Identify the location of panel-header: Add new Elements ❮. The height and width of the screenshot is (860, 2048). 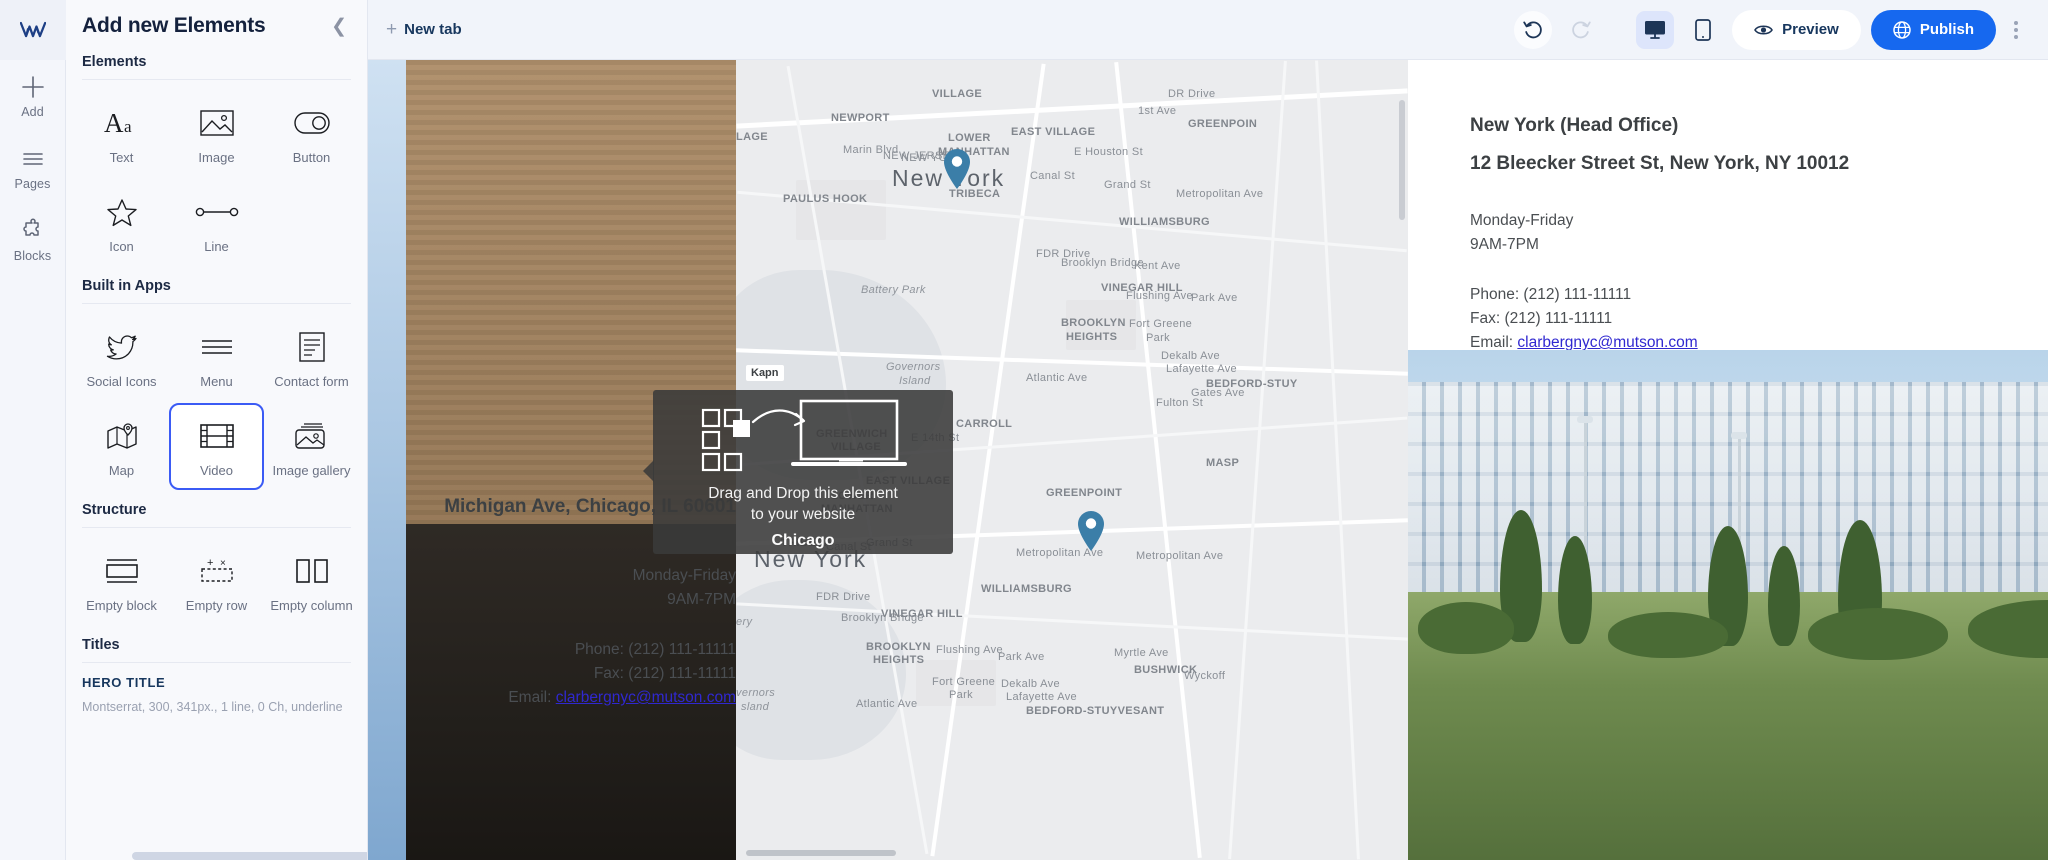
(216, 23).